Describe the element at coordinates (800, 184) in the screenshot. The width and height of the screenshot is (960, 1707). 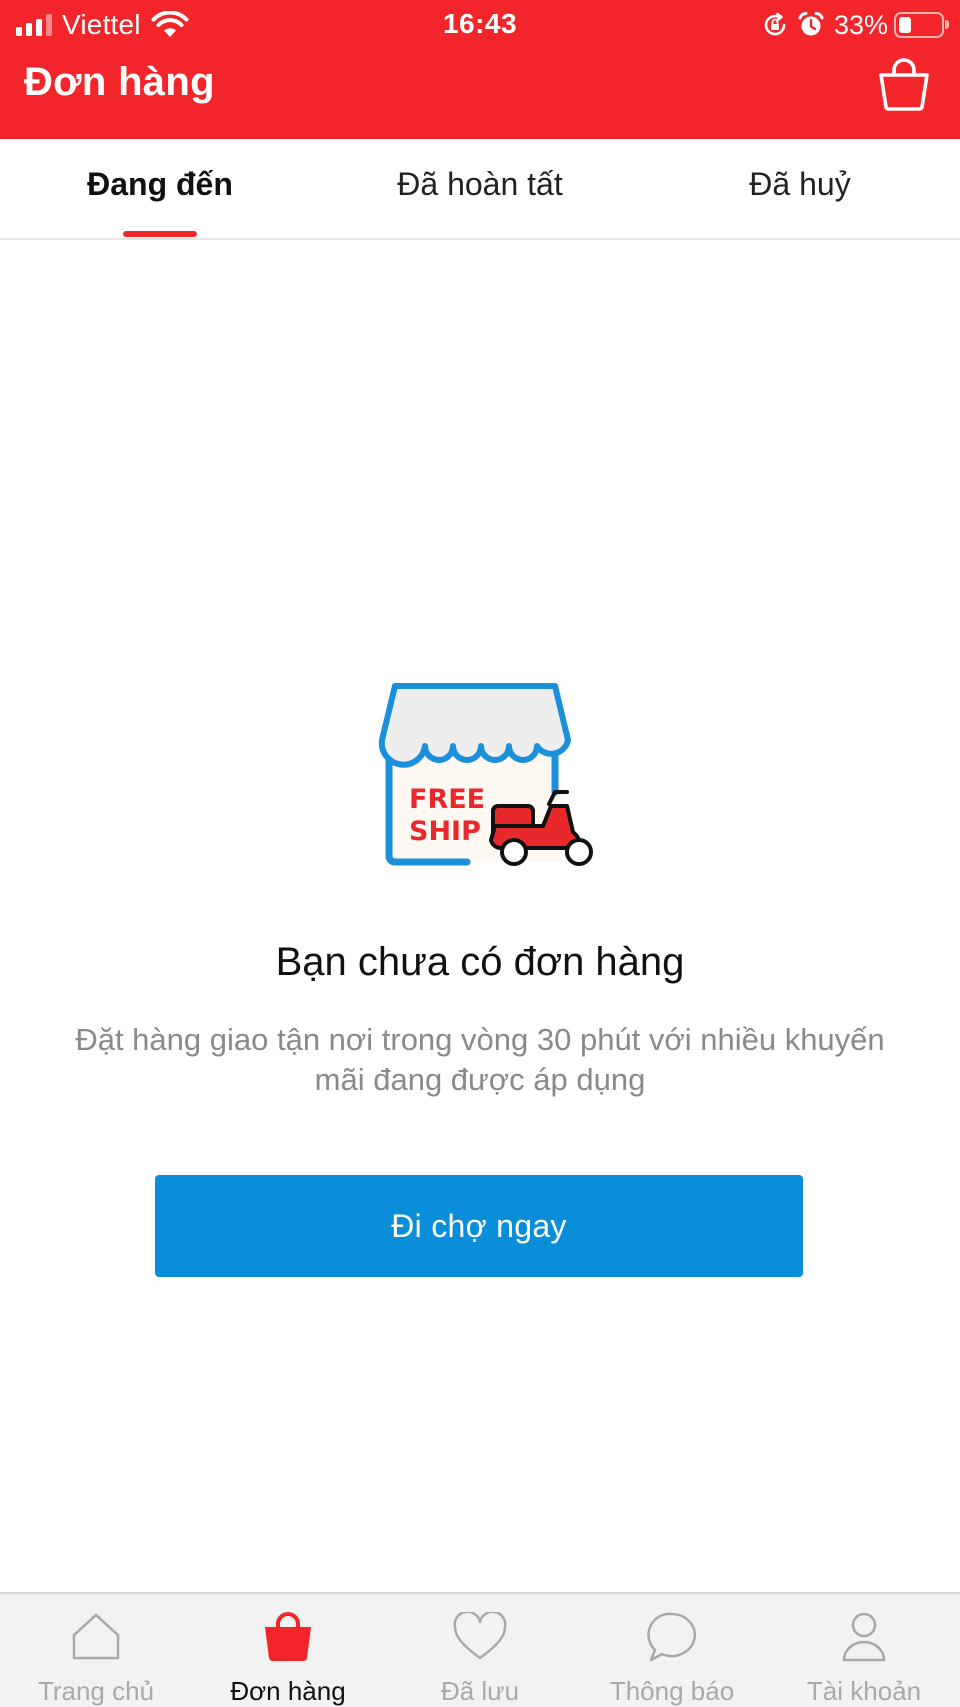
I see `tab-label: Đã huỷ` at that location.